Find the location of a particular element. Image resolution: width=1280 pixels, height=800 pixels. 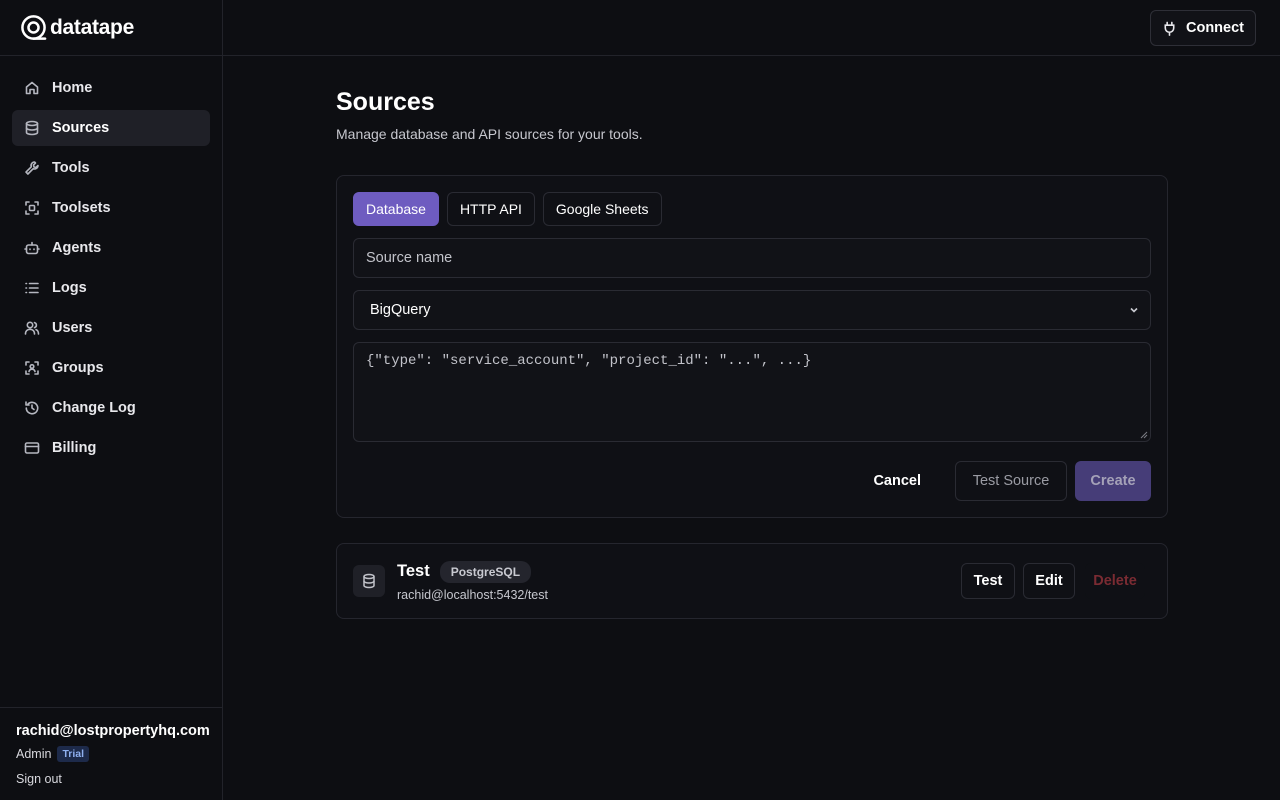

sidebar-item-label: Agents is located at coordinates (77, 248).